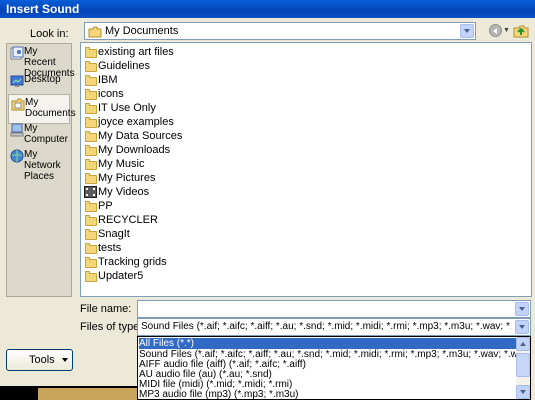 The image size is (535, 400). Describe the element at coordinates (95, 33) in the screenshot. I see `folder-icon` at that location.